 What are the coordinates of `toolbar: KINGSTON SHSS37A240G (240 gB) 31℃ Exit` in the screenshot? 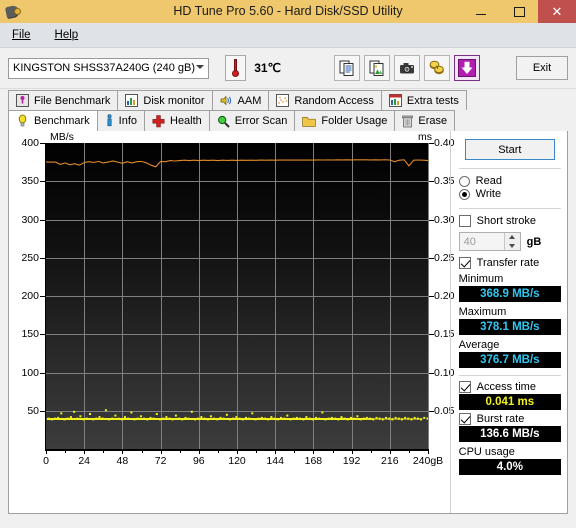 It's located at (288, 68).